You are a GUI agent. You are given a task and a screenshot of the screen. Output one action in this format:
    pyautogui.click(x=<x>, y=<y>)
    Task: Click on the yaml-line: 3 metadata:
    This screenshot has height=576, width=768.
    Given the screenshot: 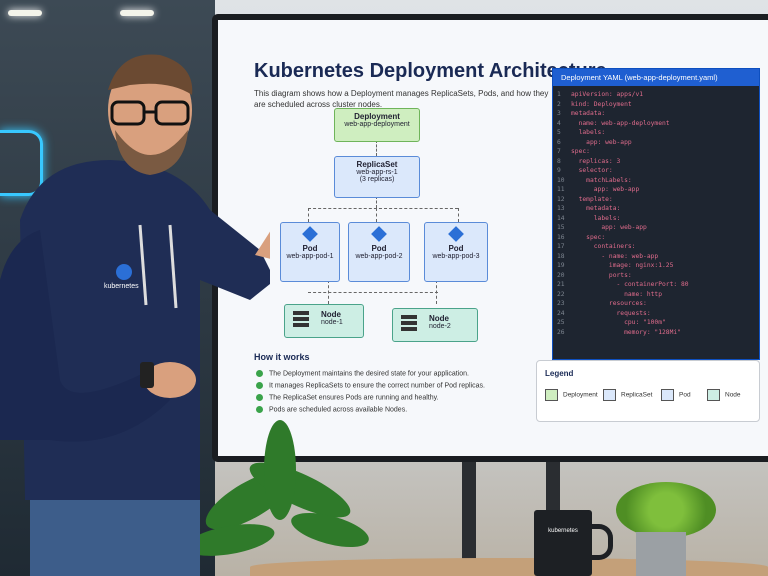 What is the action you would take?
    pyautogui.click(x=656, y=114)
    